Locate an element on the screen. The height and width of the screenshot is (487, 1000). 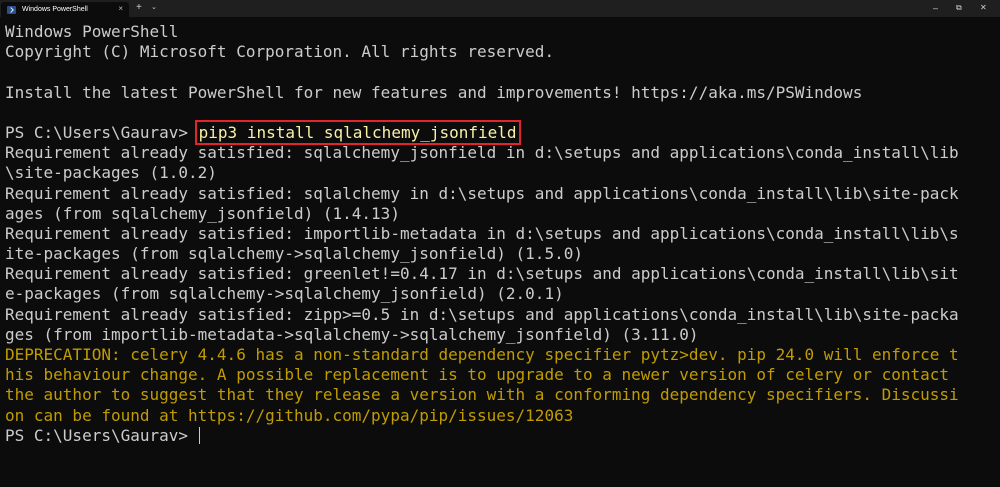
minimize-button: – is located at coordinates (935, 8).